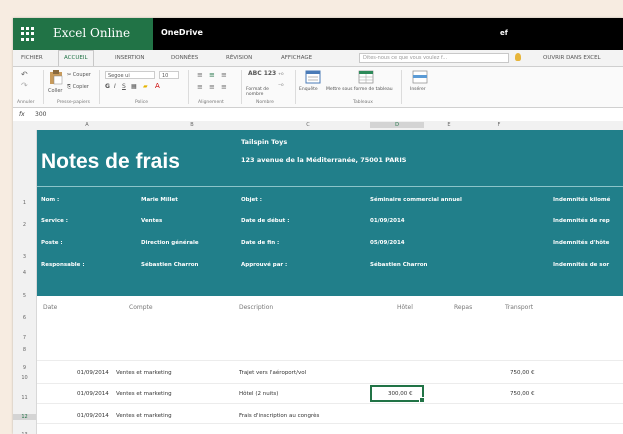 This screenshot has width=623, height=434. Describe the element at coordinates (130, 58) in the screenshot. I see `tab-insertion: INSERTION` at that location.